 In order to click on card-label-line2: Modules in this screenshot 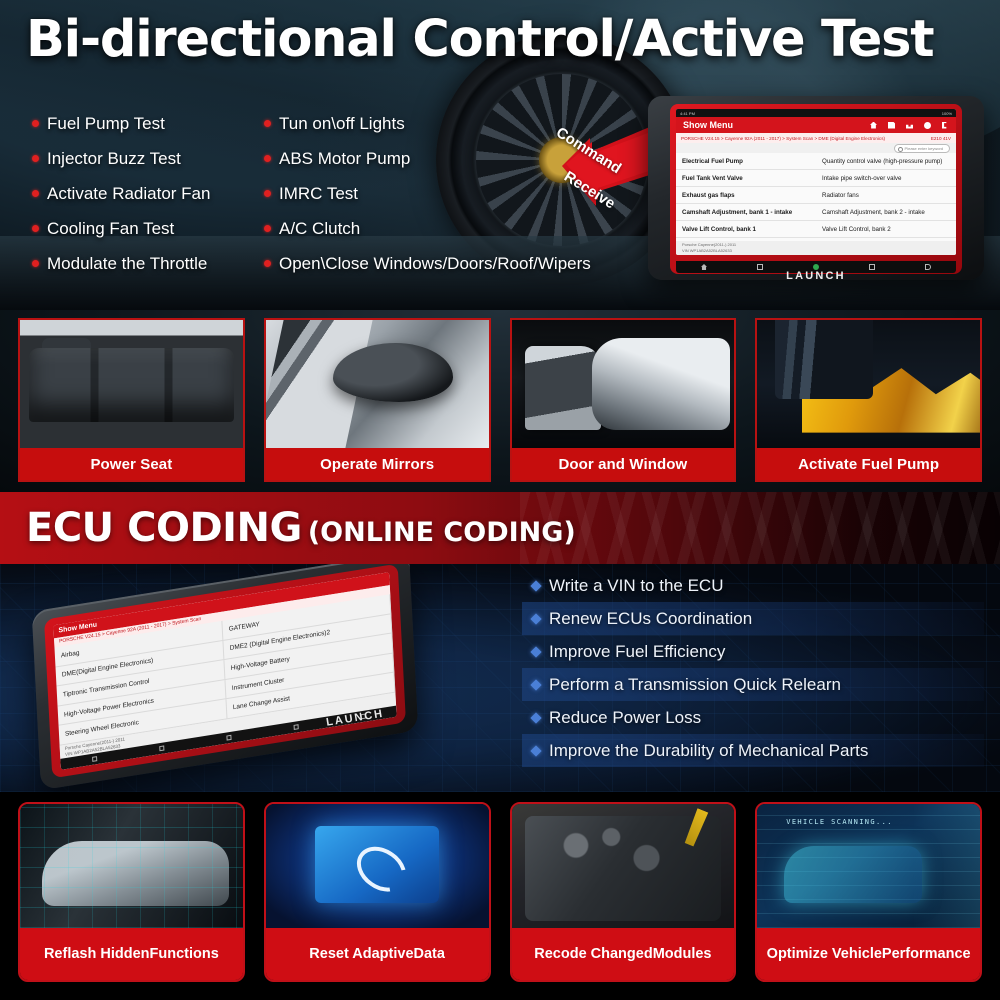, I will do `click(682, 953)`.